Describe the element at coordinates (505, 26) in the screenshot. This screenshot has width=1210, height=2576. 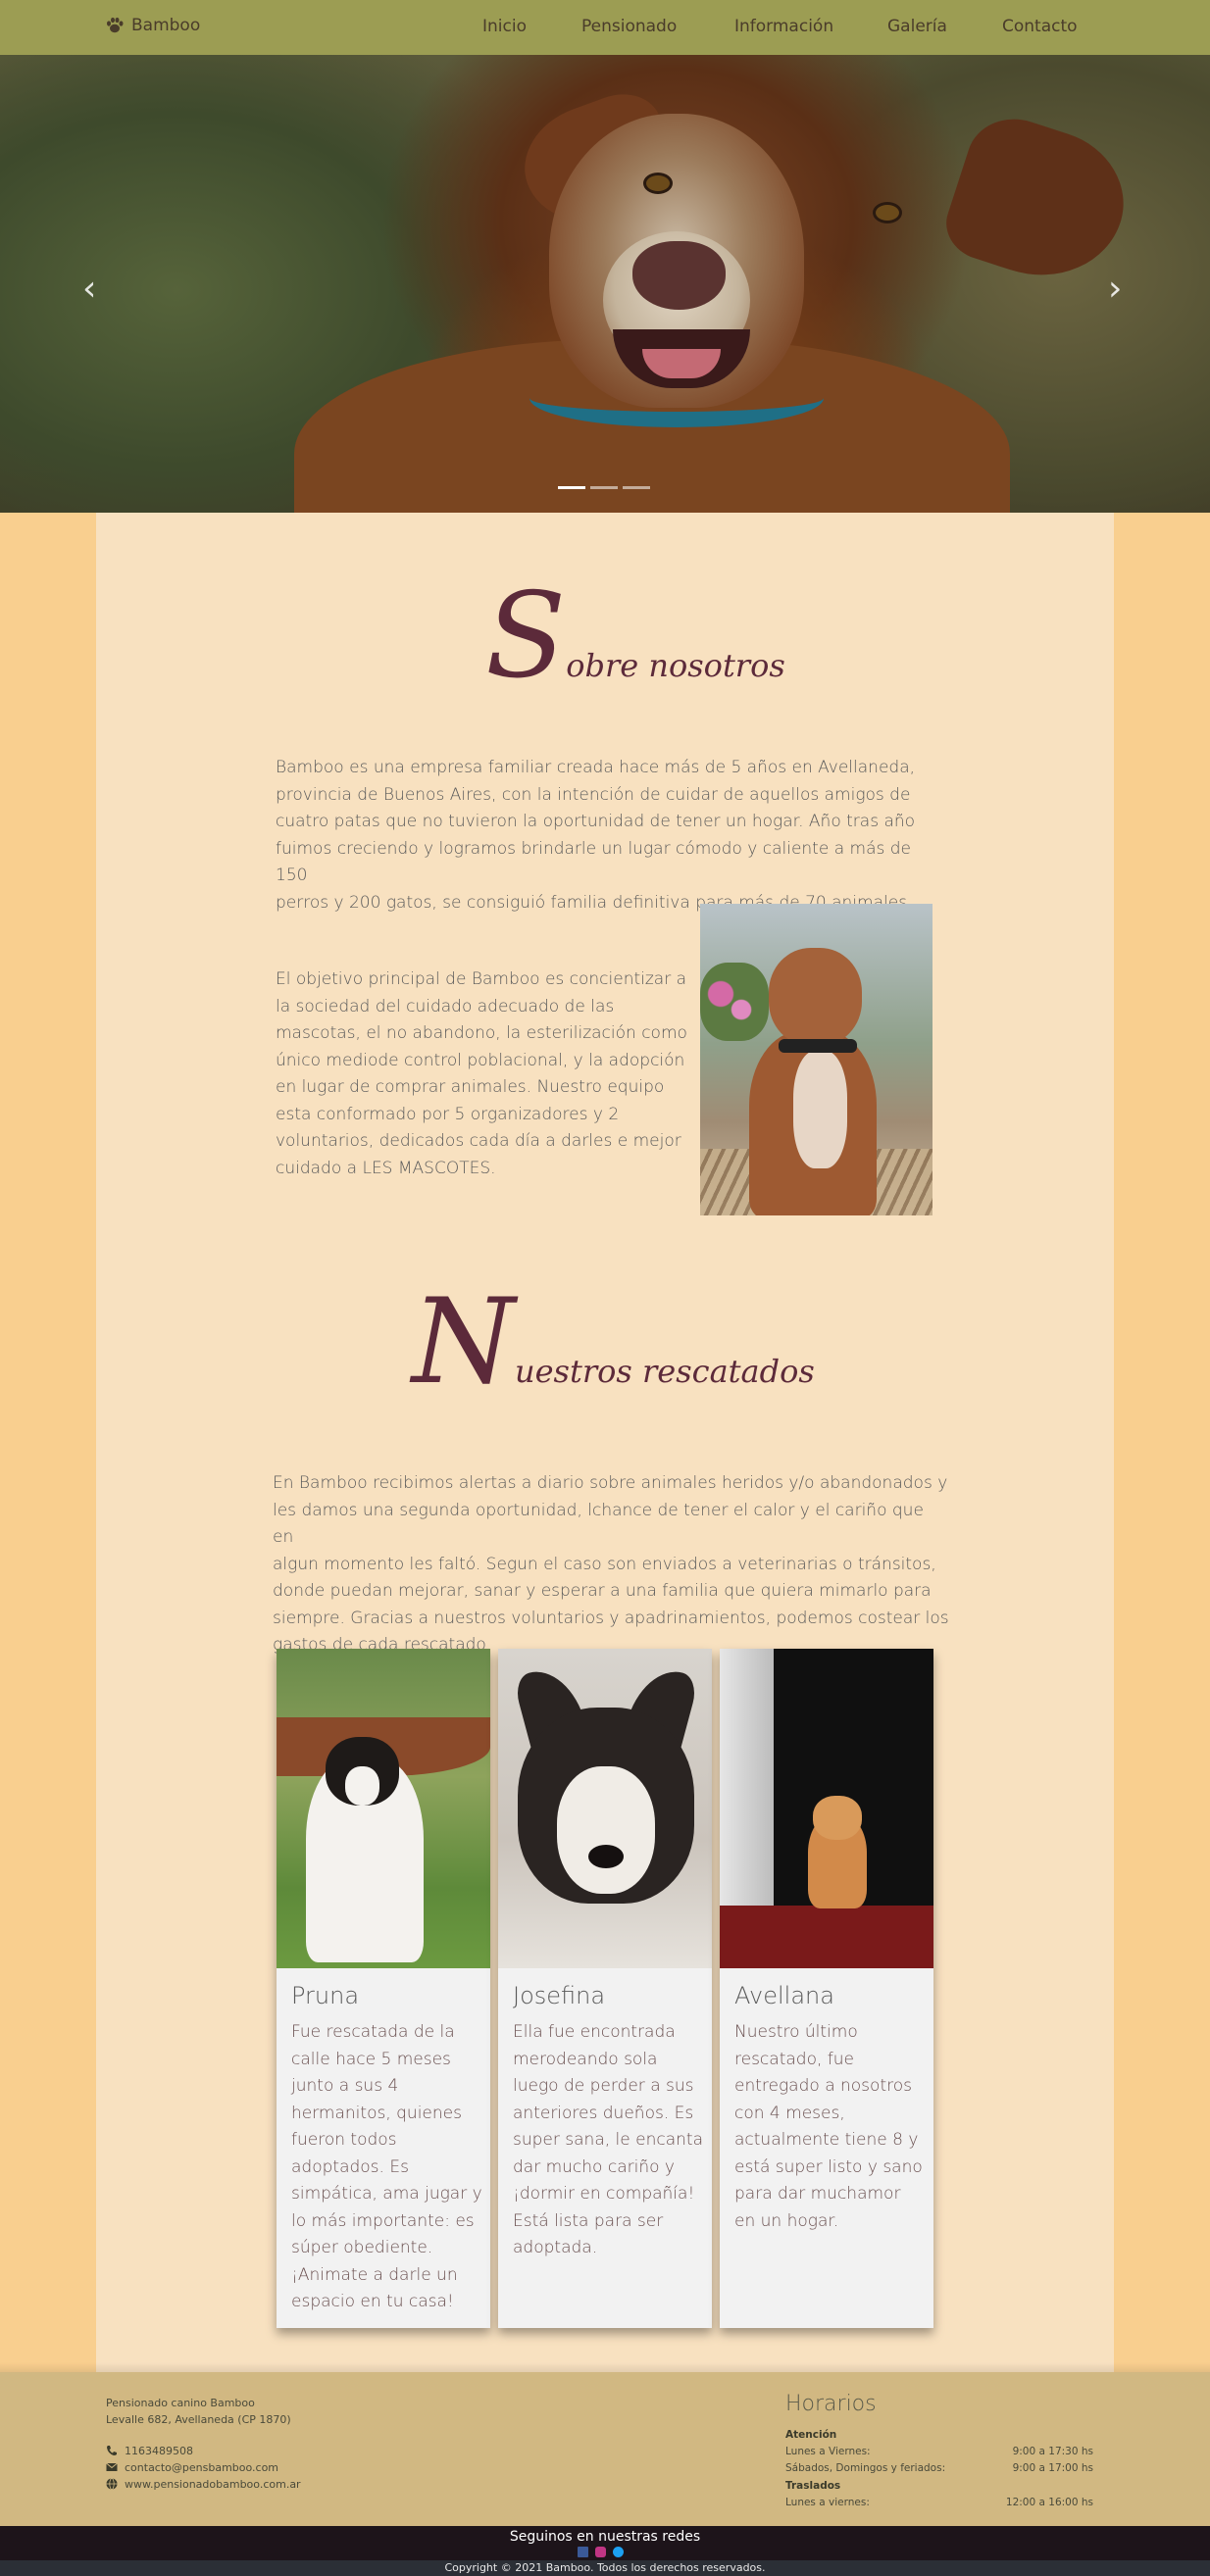
I see `nav-item-inicio: Inicio` at that location.